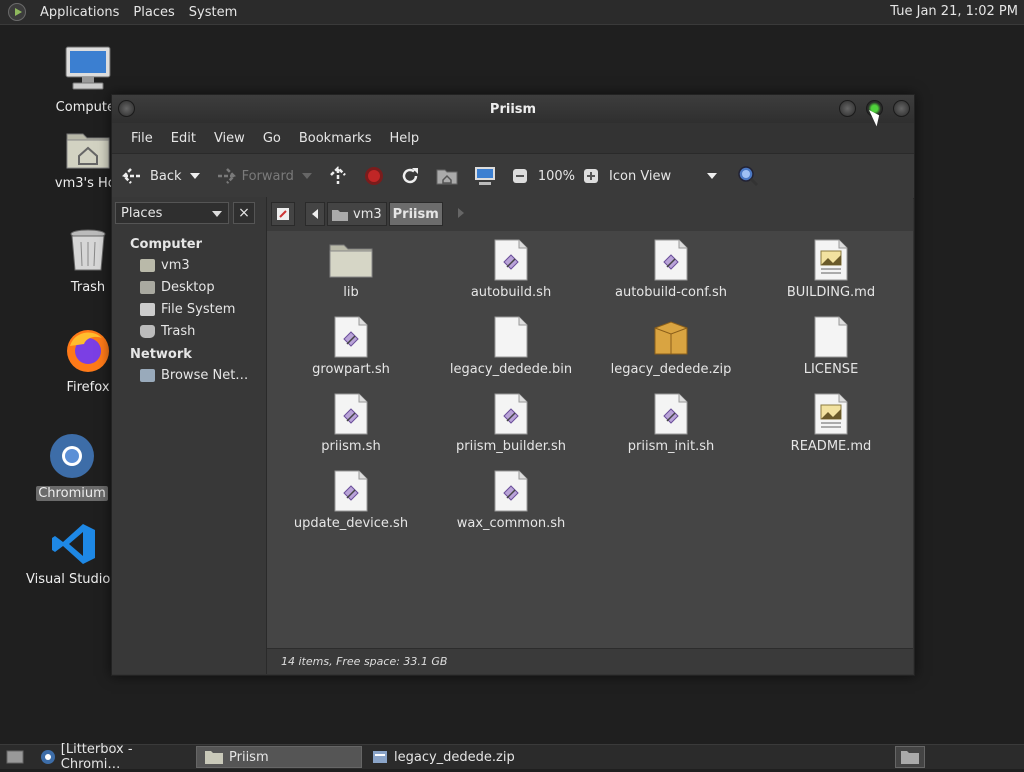 This screenshot has width=1024, height=772. What do you see at coordinates (244, 213) in the screenshot?
I see `close-sidebar-button: ×` at bounding box center [244, 213].